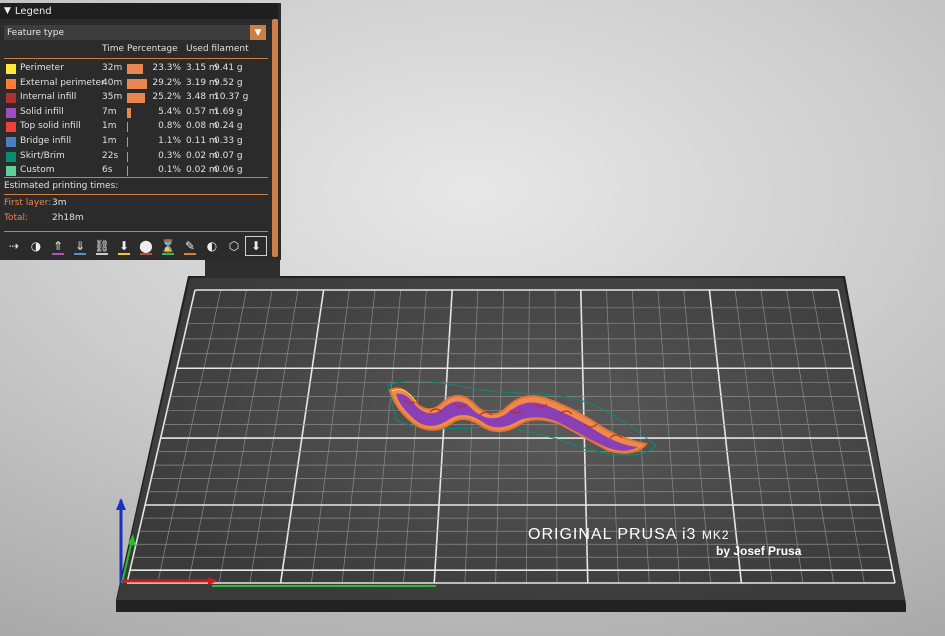  I want to click on feature-time: 35m, so click(112, 97).